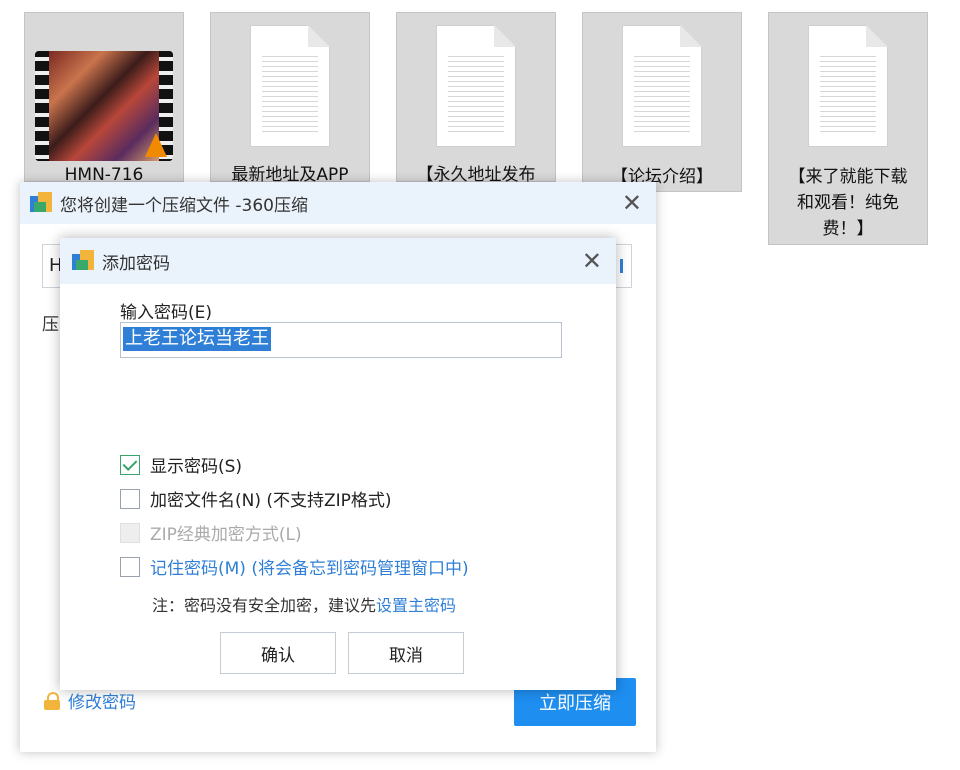  I want to click on security-note: 注：密码没有安全加密，建议先设置主密码, so click(304, 604).